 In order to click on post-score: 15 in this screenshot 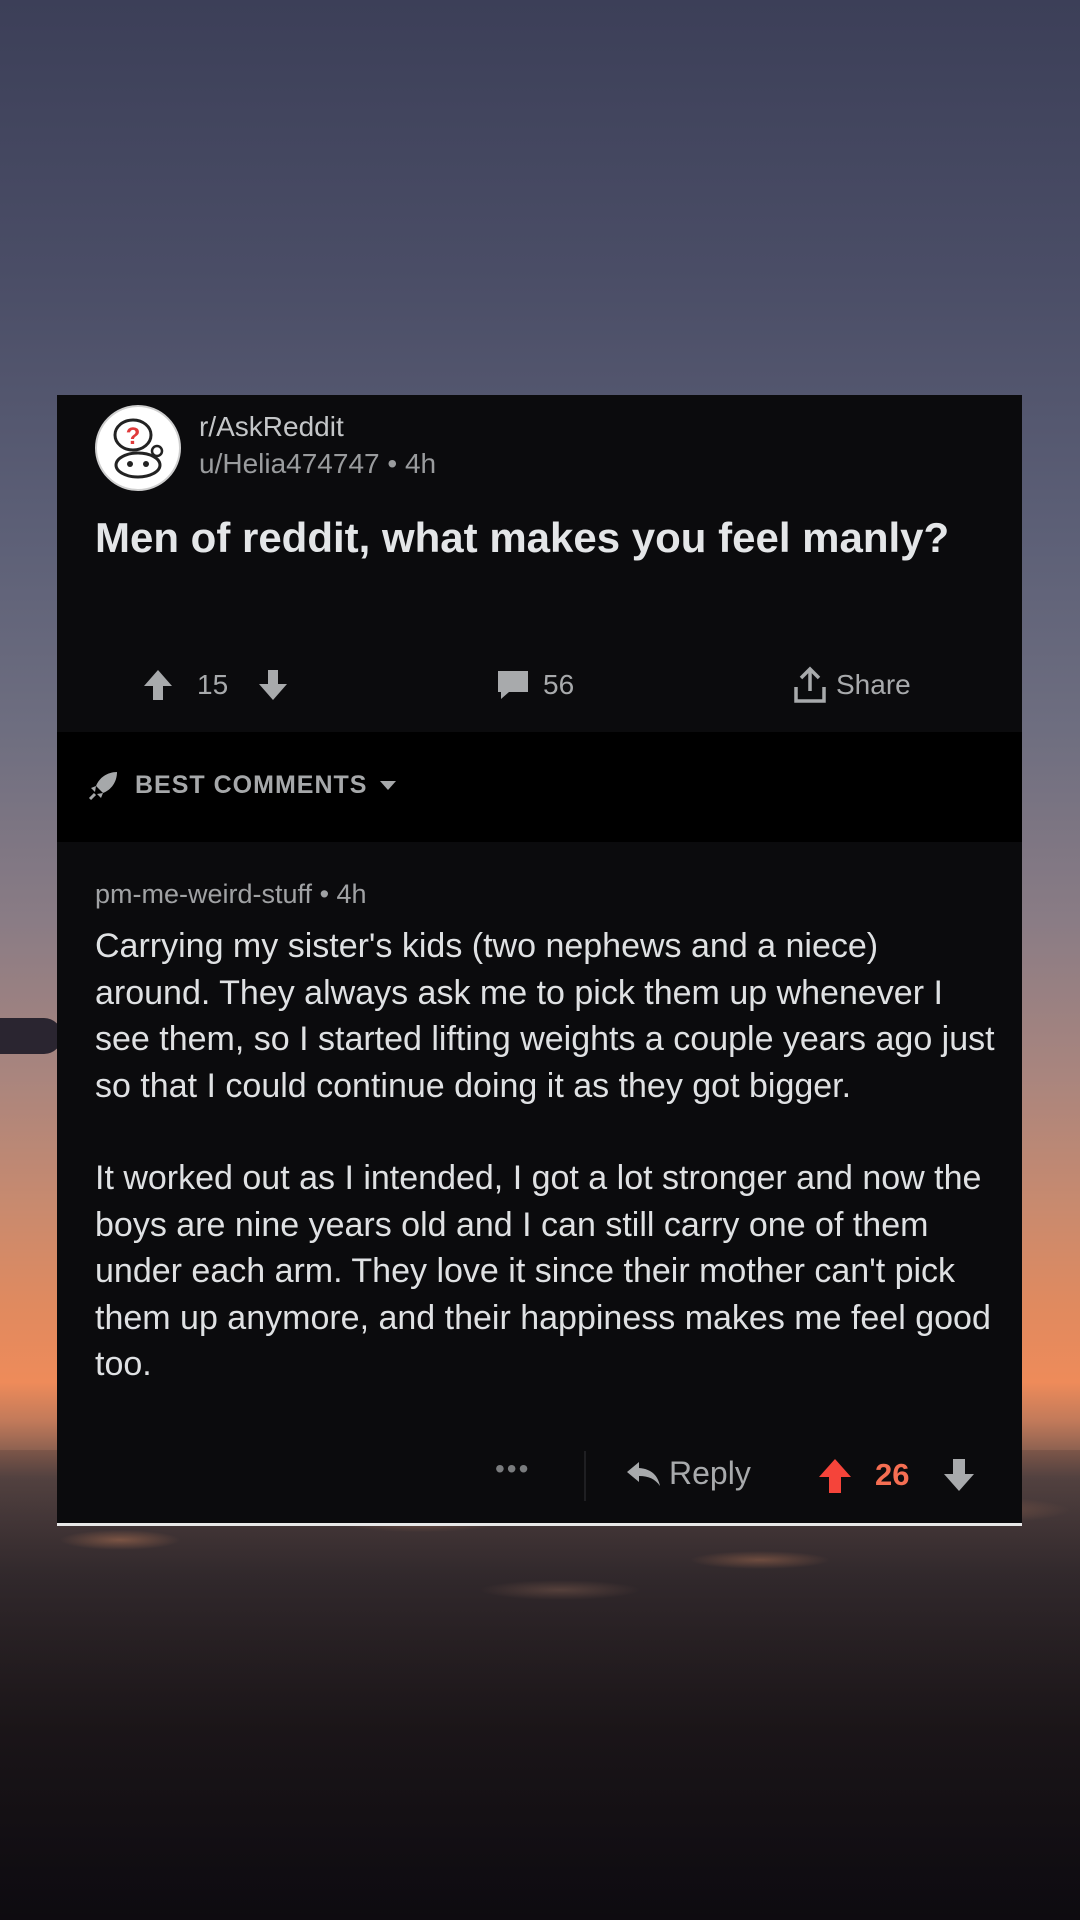, I will do `click(213, 684)`.